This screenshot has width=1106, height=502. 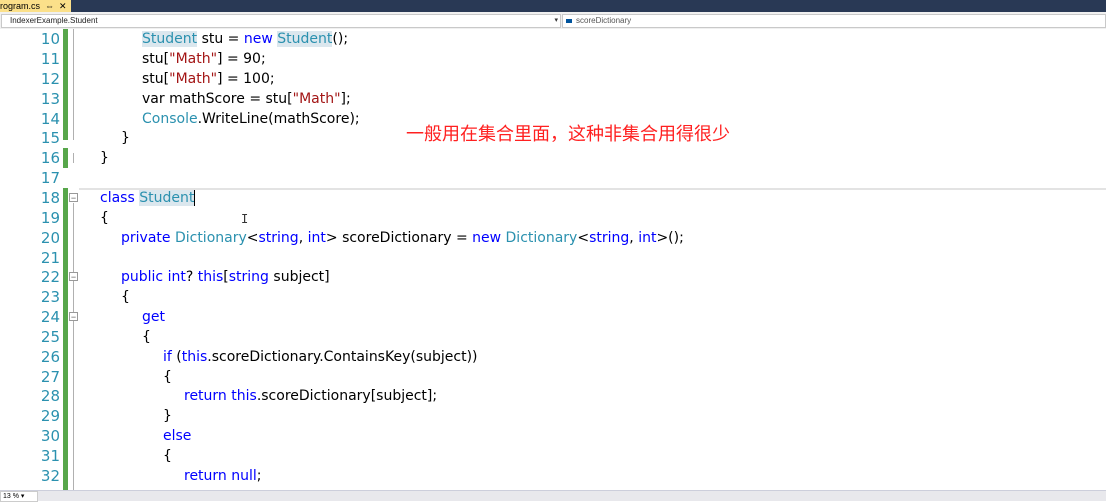 I want to click on line-number: 31, so click(x=50, y=456).